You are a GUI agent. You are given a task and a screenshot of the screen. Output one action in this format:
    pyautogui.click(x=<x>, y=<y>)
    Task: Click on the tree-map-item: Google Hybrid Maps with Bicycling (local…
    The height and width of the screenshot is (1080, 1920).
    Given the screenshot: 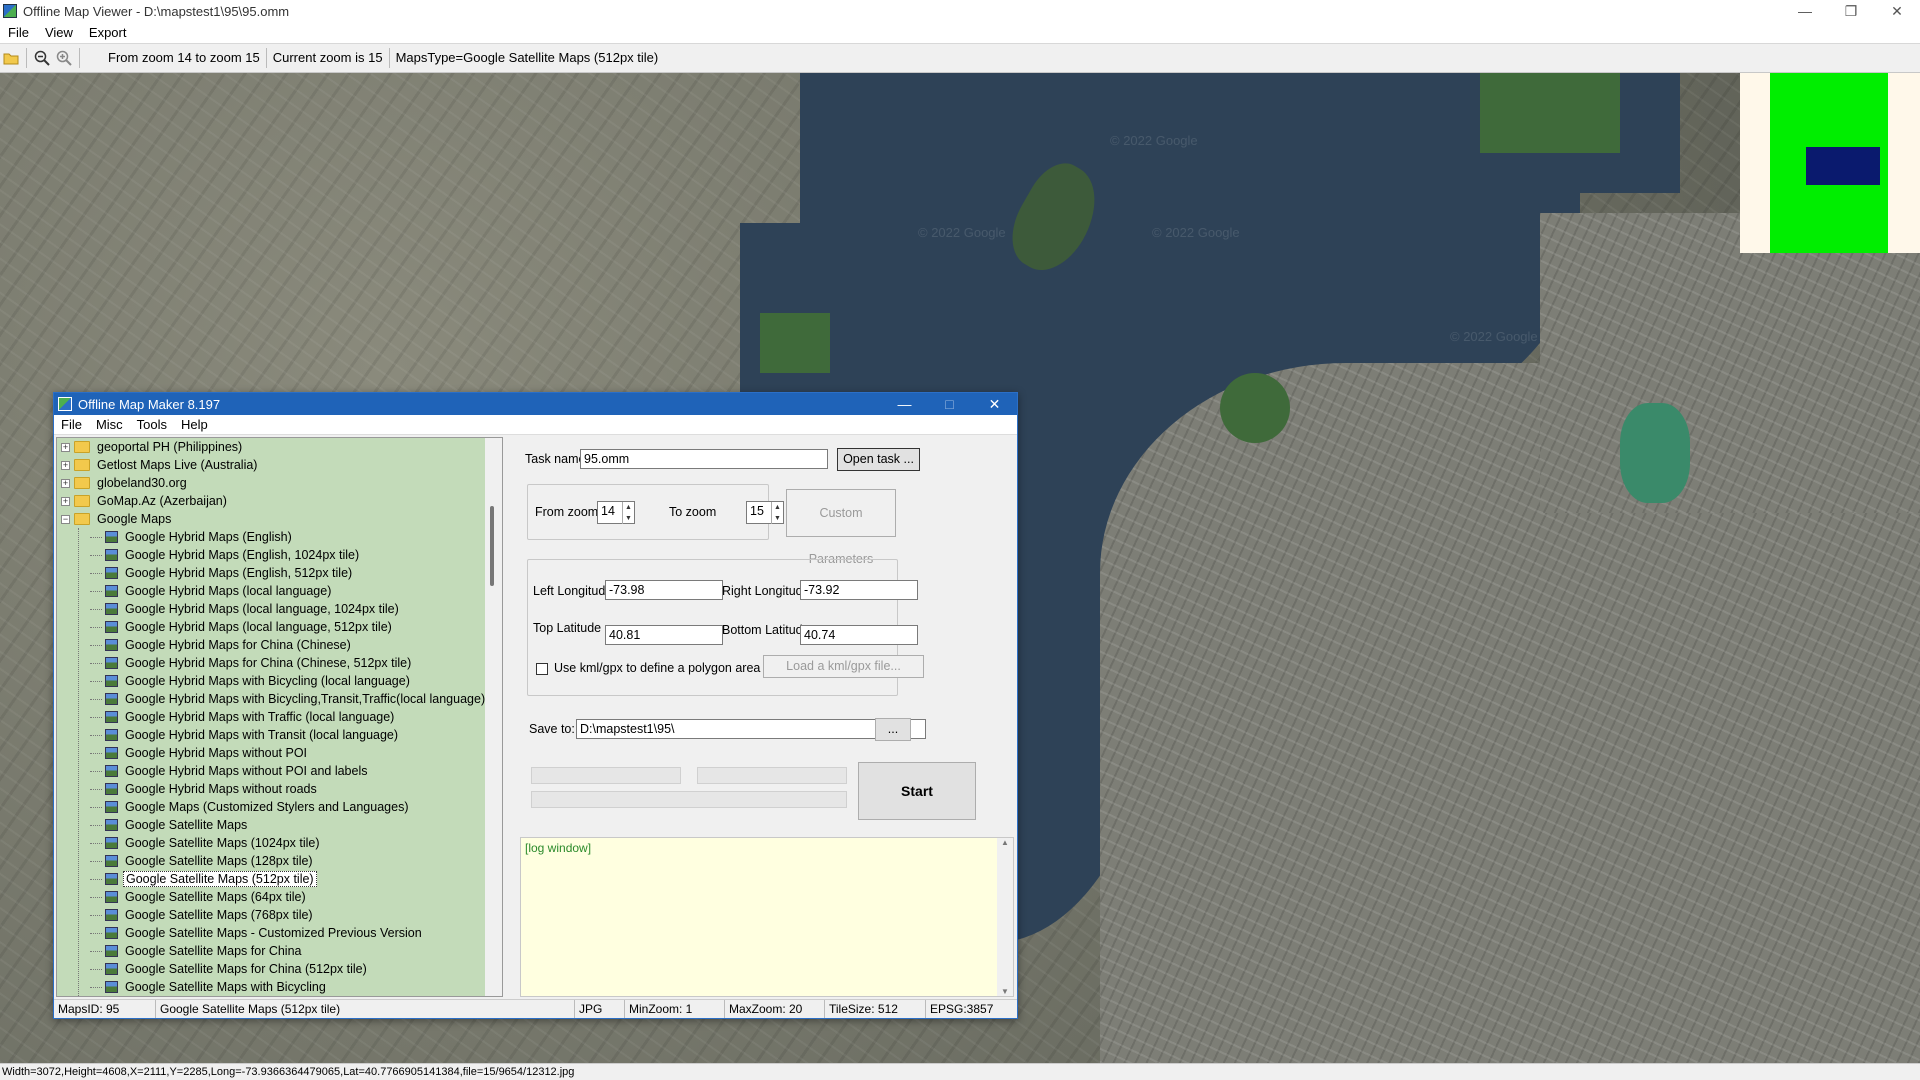 What is the action you would take?
    pyautogui.click(x=279, y=681)
    